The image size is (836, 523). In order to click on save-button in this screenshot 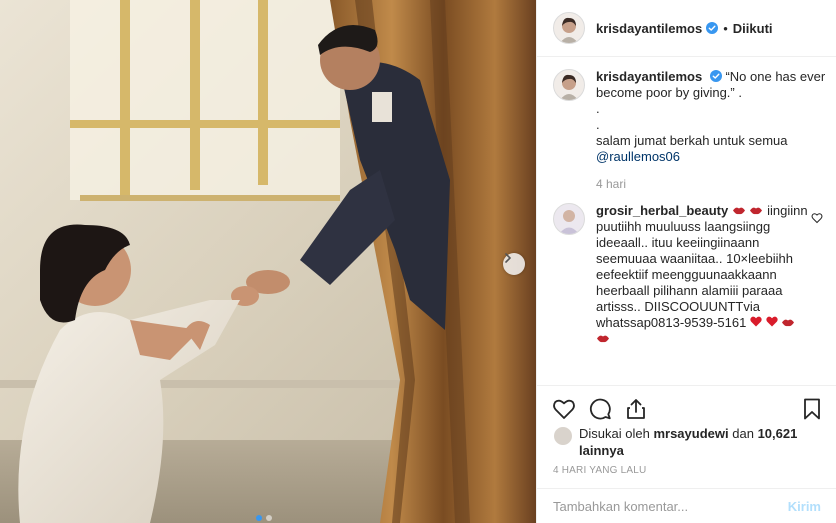, I will do `click(812, 409)`.